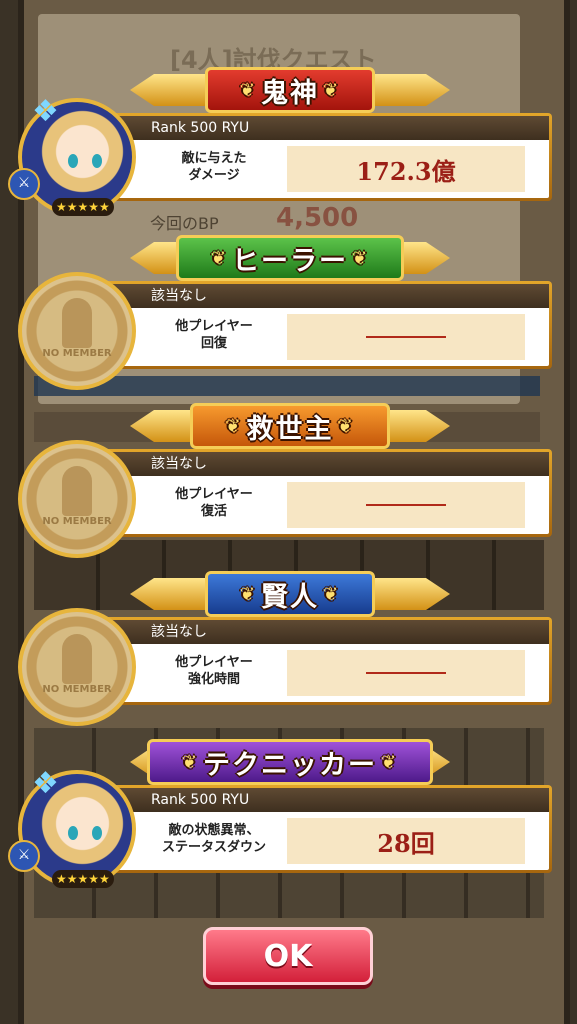 This screenshot has height=1024, width=577. What do you see at coordinates (214, 839) in the screenshot?
I see `award-label: 敵の状態異常、 ステータスダウン` at bounding box center [214, 839].